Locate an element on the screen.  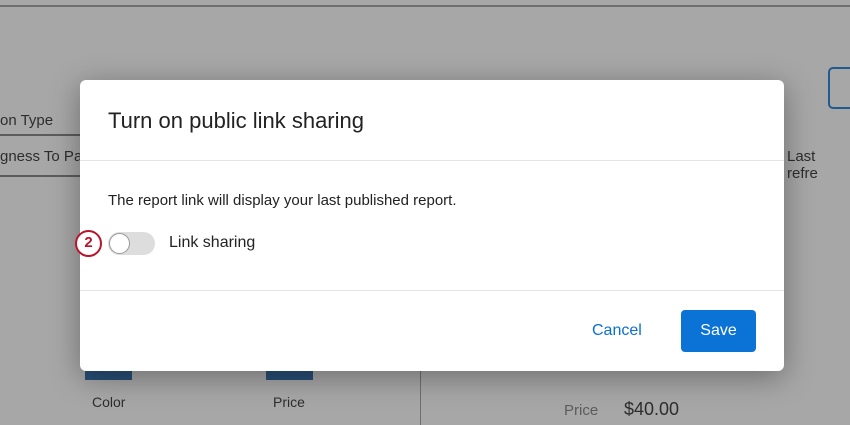
save-button: Save is located at coordinates (718, 331).